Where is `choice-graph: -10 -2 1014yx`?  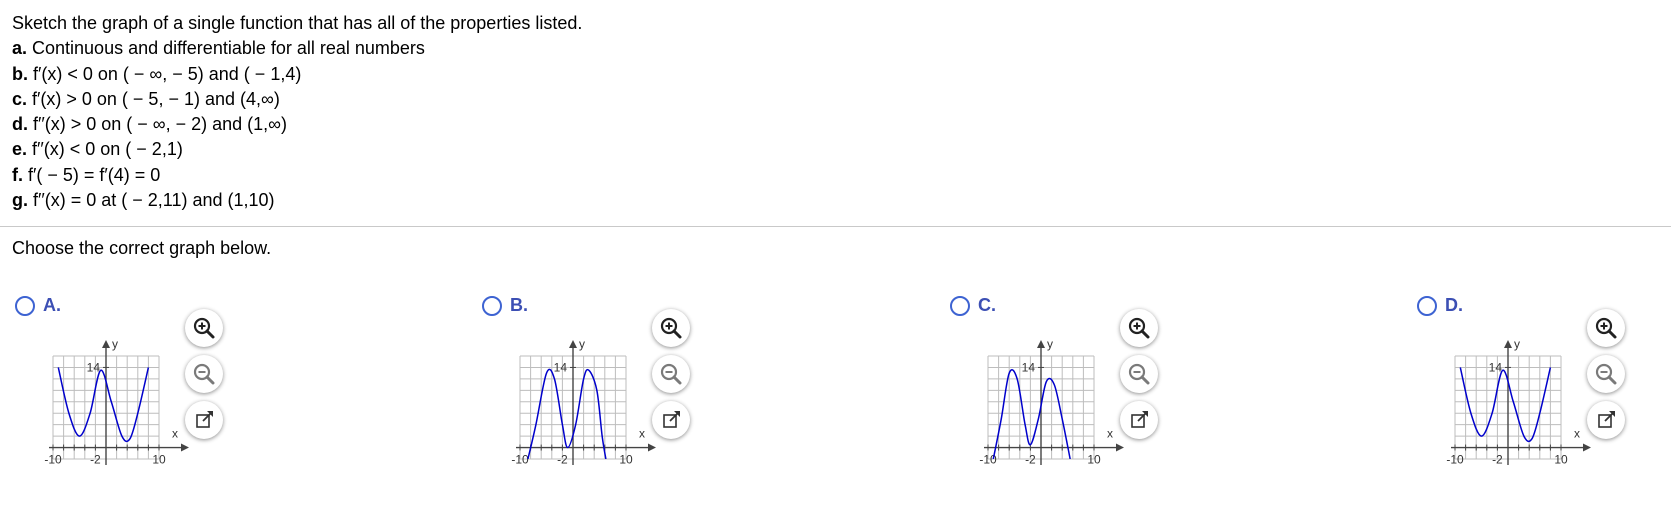
choice-graph: -10 -2 1014yx is located at coordinates (1051, 402).